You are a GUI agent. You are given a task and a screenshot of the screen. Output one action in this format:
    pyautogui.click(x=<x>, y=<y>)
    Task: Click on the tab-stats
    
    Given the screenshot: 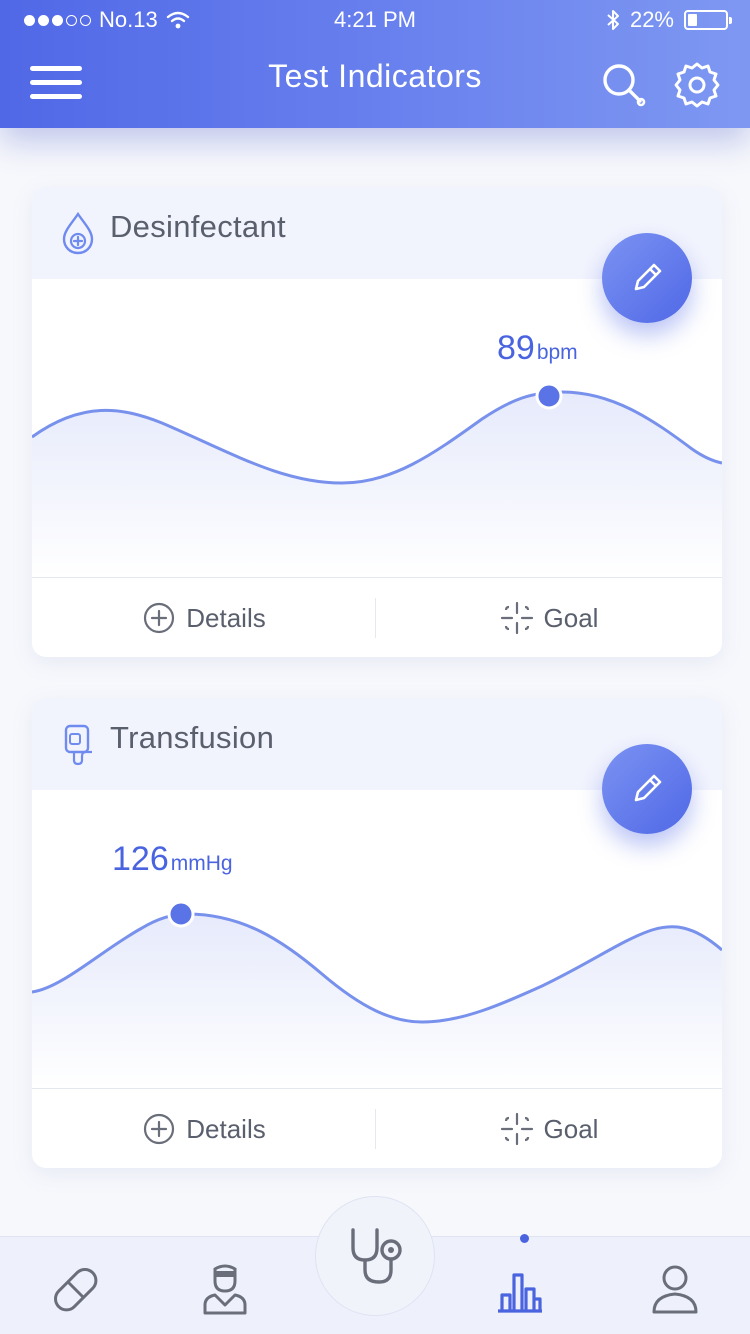 What is the action you would take?
    pyautogui.click(x=520, y=1289)
    